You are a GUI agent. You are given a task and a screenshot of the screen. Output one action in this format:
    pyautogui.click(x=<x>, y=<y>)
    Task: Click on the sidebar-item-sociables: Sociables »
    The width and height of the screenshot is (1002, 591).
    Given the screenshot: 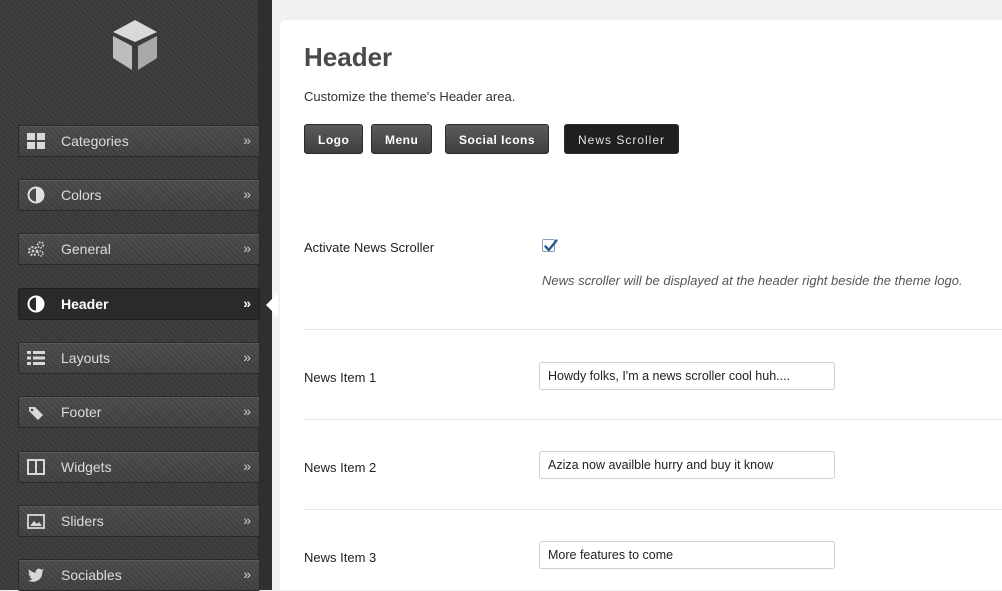 What is the action you would take?
    pyautogui.click(x=139, y=575)
    